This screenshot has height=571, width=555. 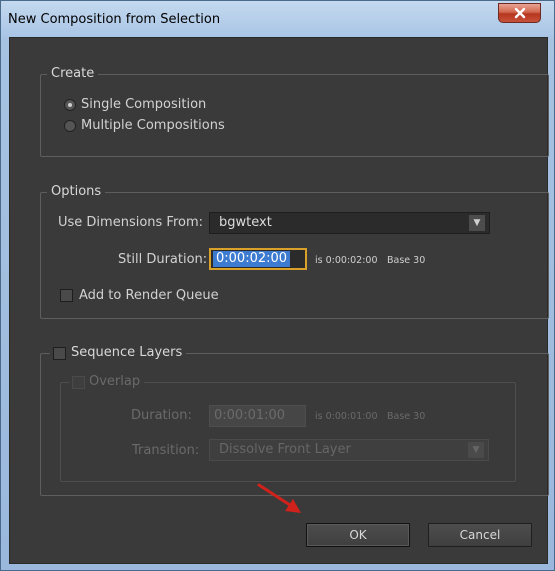 What do you see at coordinates (143, 105) in the screenshot?
I see `single-composition-label: Single Composition` at bounding box center [143, 105].